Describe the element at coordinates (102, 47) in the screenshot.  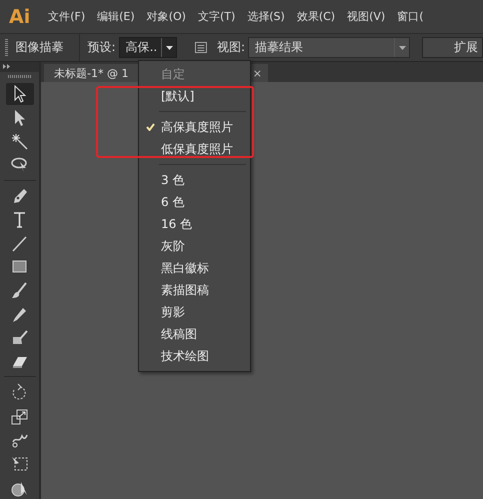
I see `preset-label: 预设:` at that location.